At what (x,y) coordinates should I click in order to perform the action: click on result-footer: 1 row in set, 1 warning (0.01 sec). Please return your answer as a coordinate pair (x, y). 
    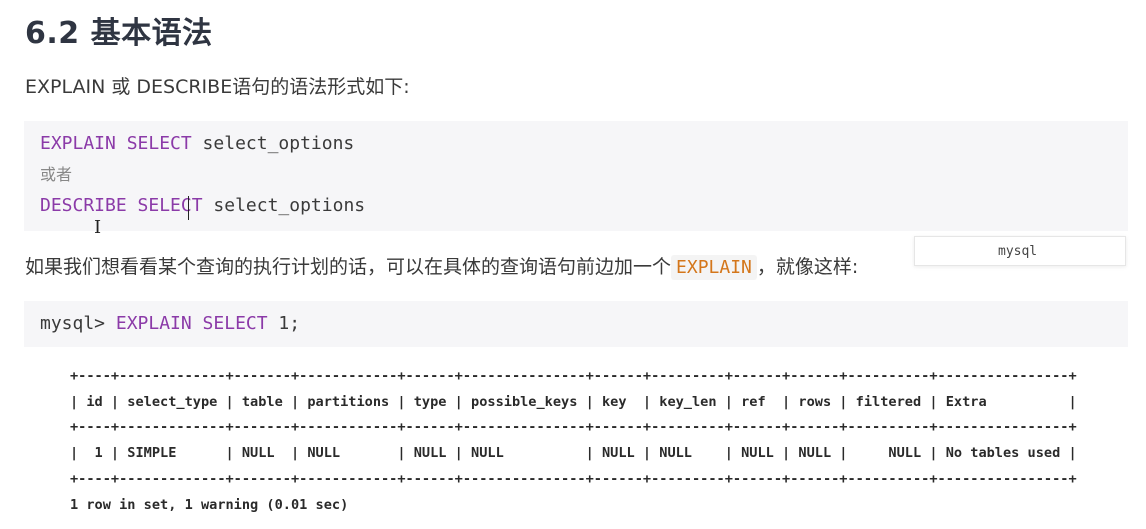
    Looking at the image, I should click on (209, 504).